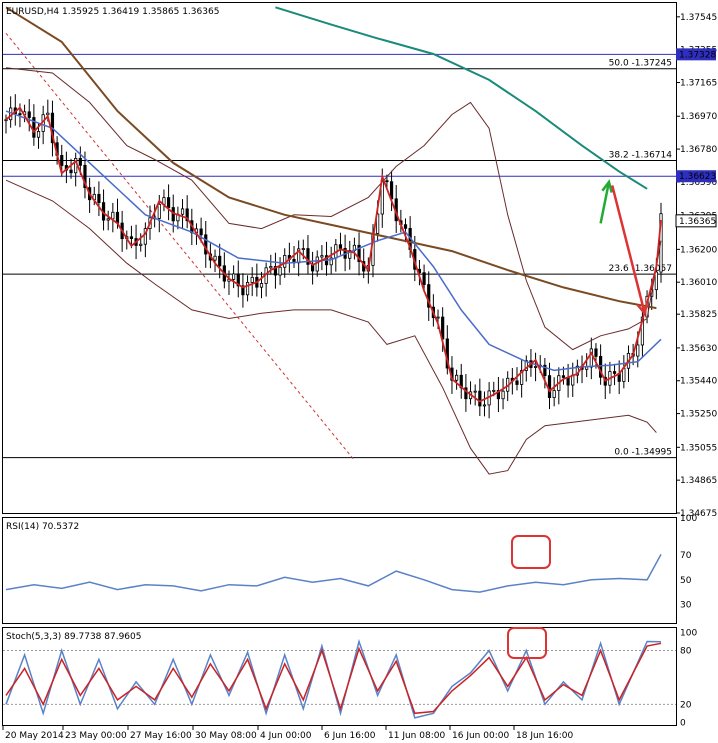 The image size is (718, 743). I want to click on x-tick-label: 30 May 08:00, so click(226, 736).